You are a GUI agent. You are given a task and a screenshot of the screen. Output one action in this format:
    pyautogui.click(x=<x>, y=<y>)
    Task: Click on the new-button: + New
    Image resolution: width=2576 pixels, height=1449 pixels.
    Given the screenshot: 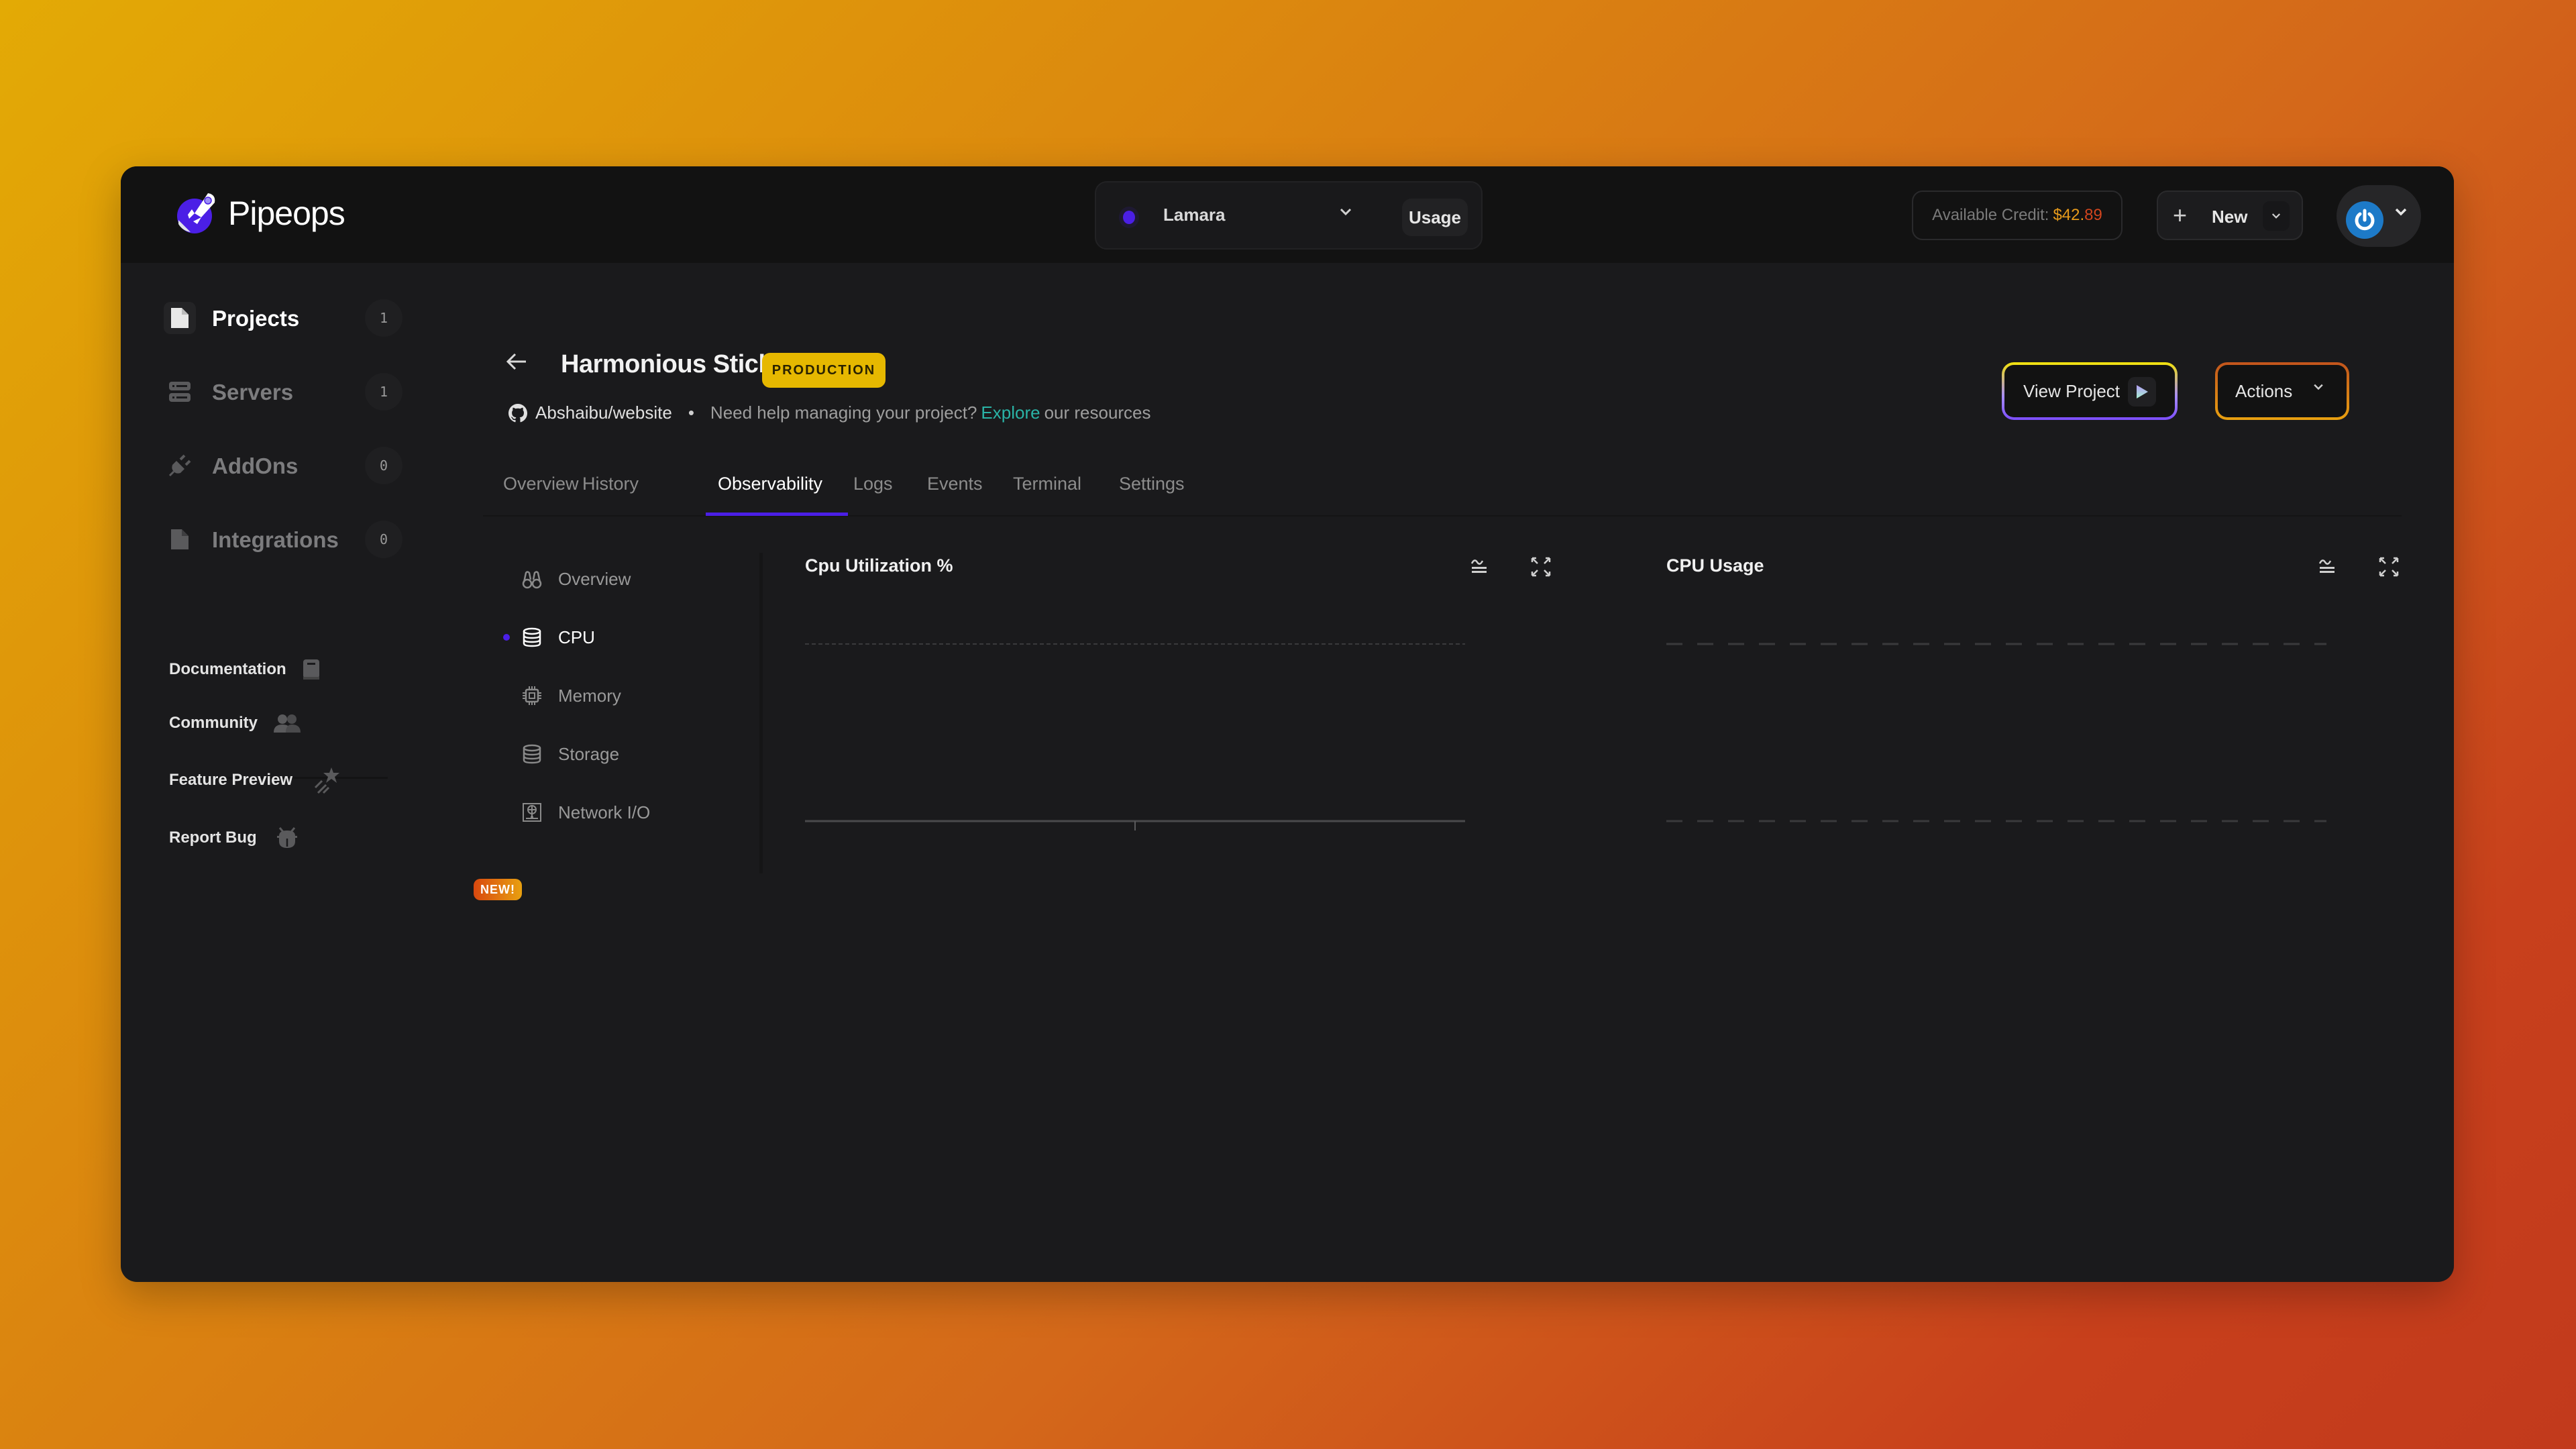 What is the action you would take?
    pyautogui.click(x=2230, y=215)
    